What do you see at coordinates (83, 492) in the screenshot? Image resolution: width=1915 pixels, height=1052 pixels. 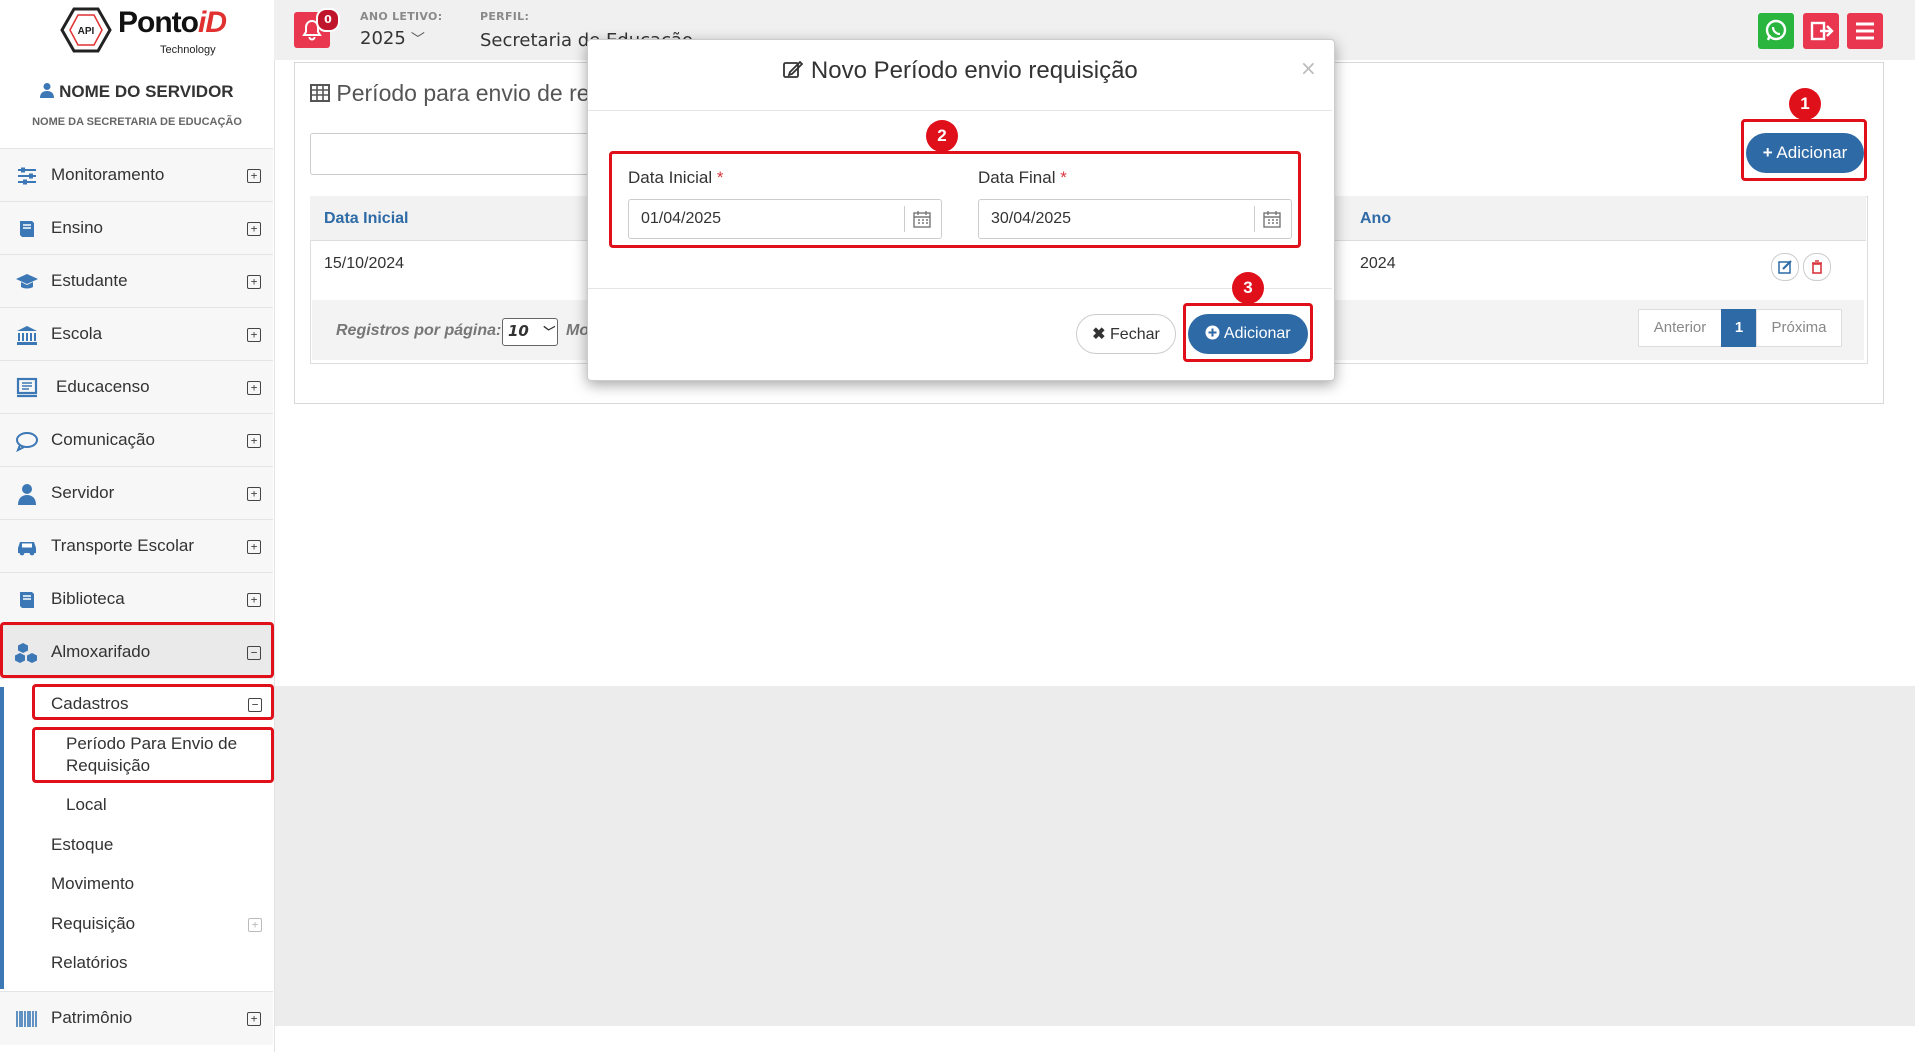 I see `sidebar-item-label: Servidor` at bounding box center [83, 492].